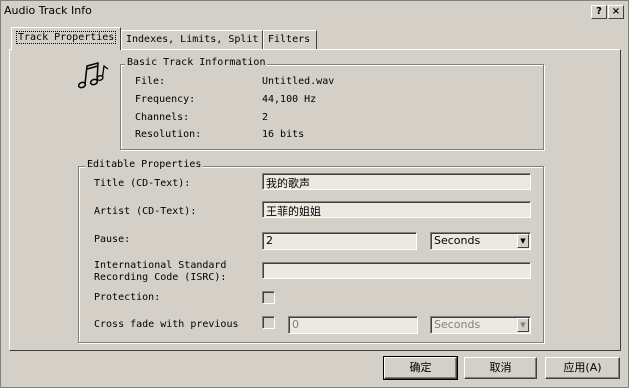 The width and height of the screenshot is (629, 388). What do you see at coordinates (289, 99) in the screenshot?
I see `frequency-value: 44,100 Hz` at bounding box center [289, 99].